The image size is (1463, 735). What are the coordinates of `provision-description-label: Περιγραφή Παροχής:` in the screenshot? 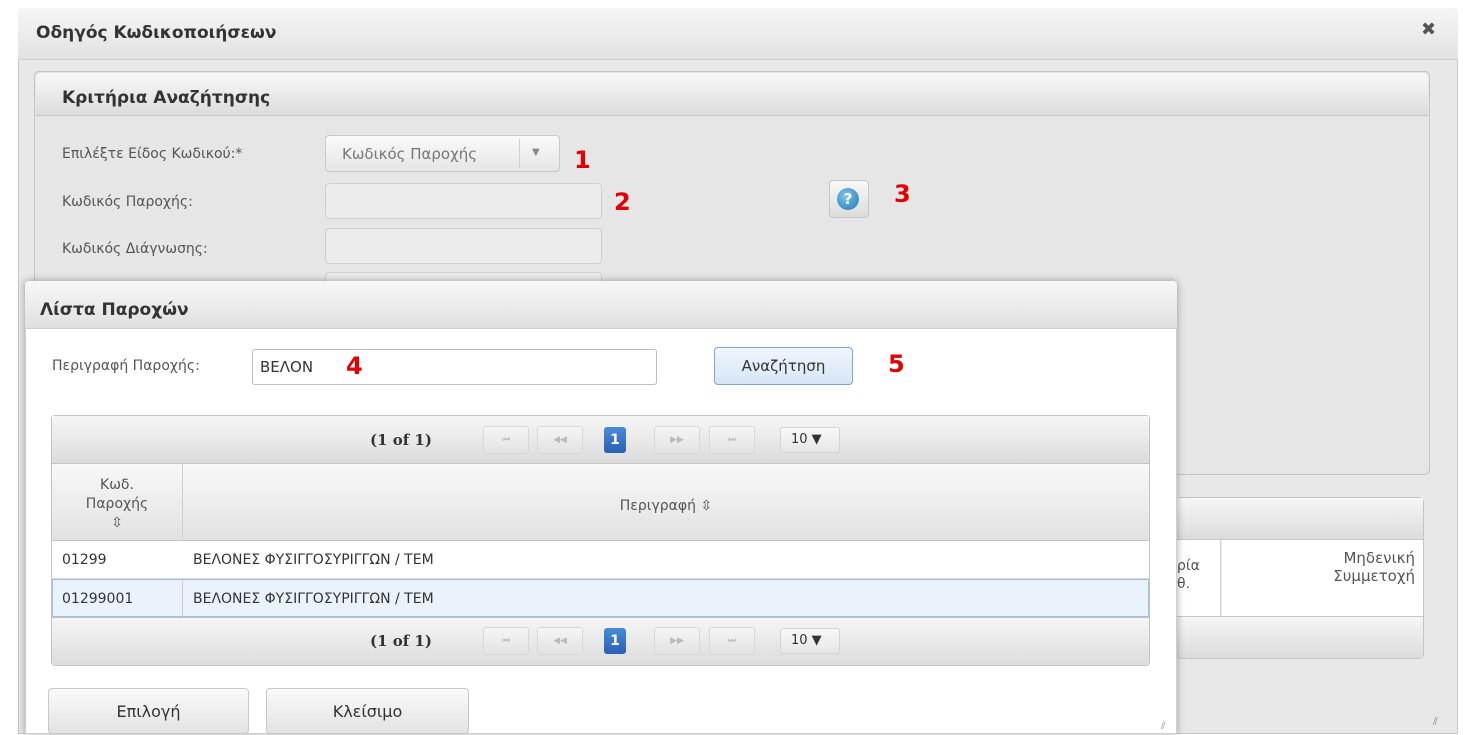 It's located at (126, 366).